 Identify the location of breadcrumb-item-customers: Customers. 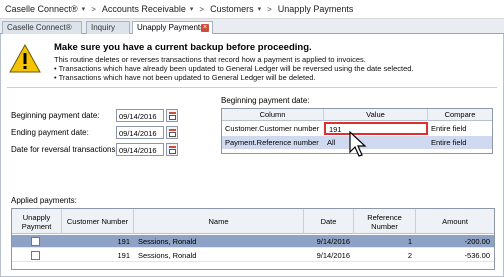
(232, 9).